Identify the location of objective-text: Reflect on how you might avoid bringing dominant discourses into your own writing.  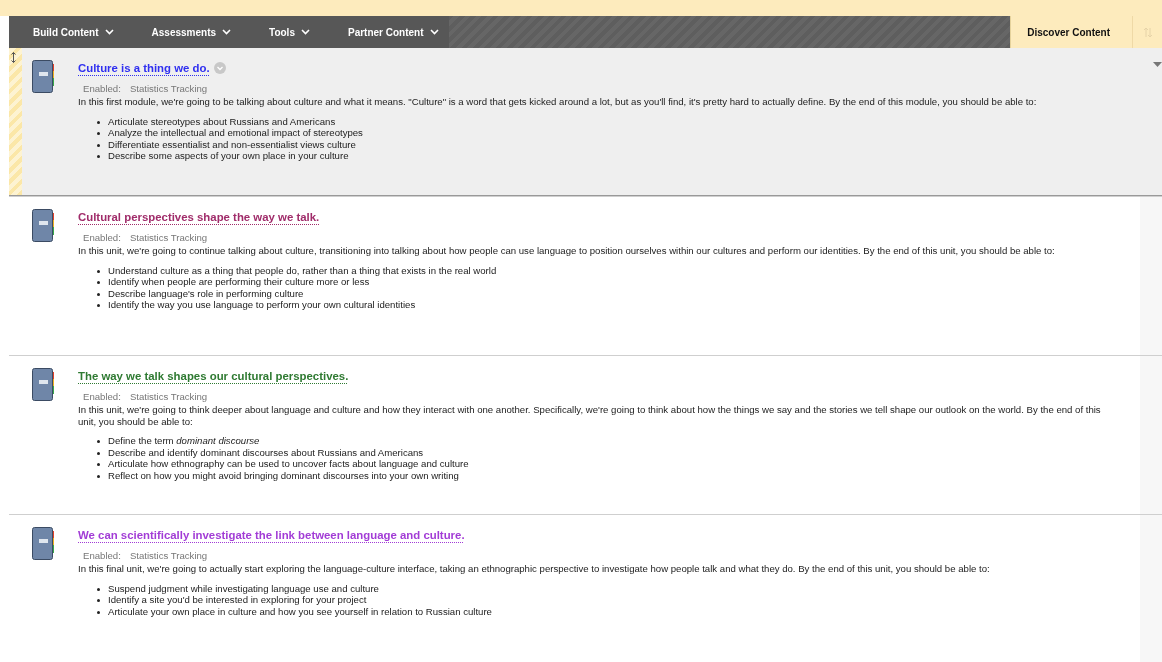
(283, 475).